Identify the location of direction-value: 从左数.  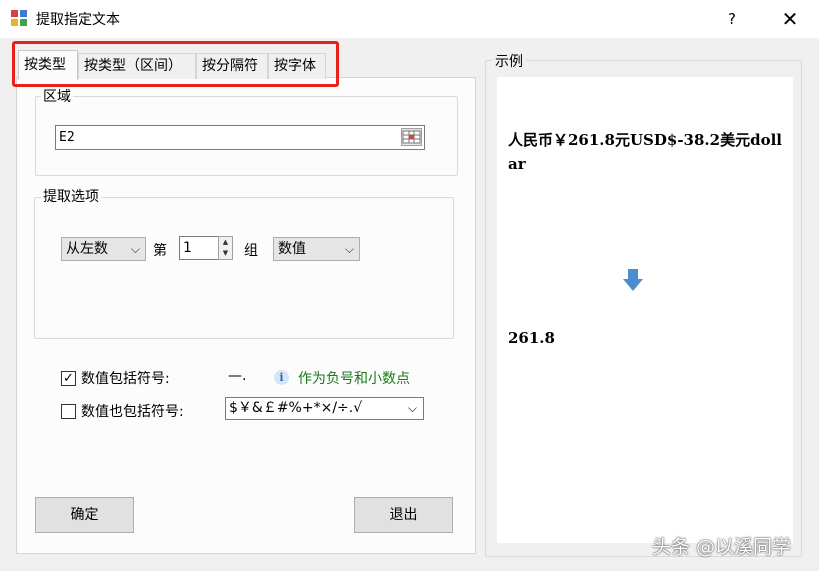
(87, 249).